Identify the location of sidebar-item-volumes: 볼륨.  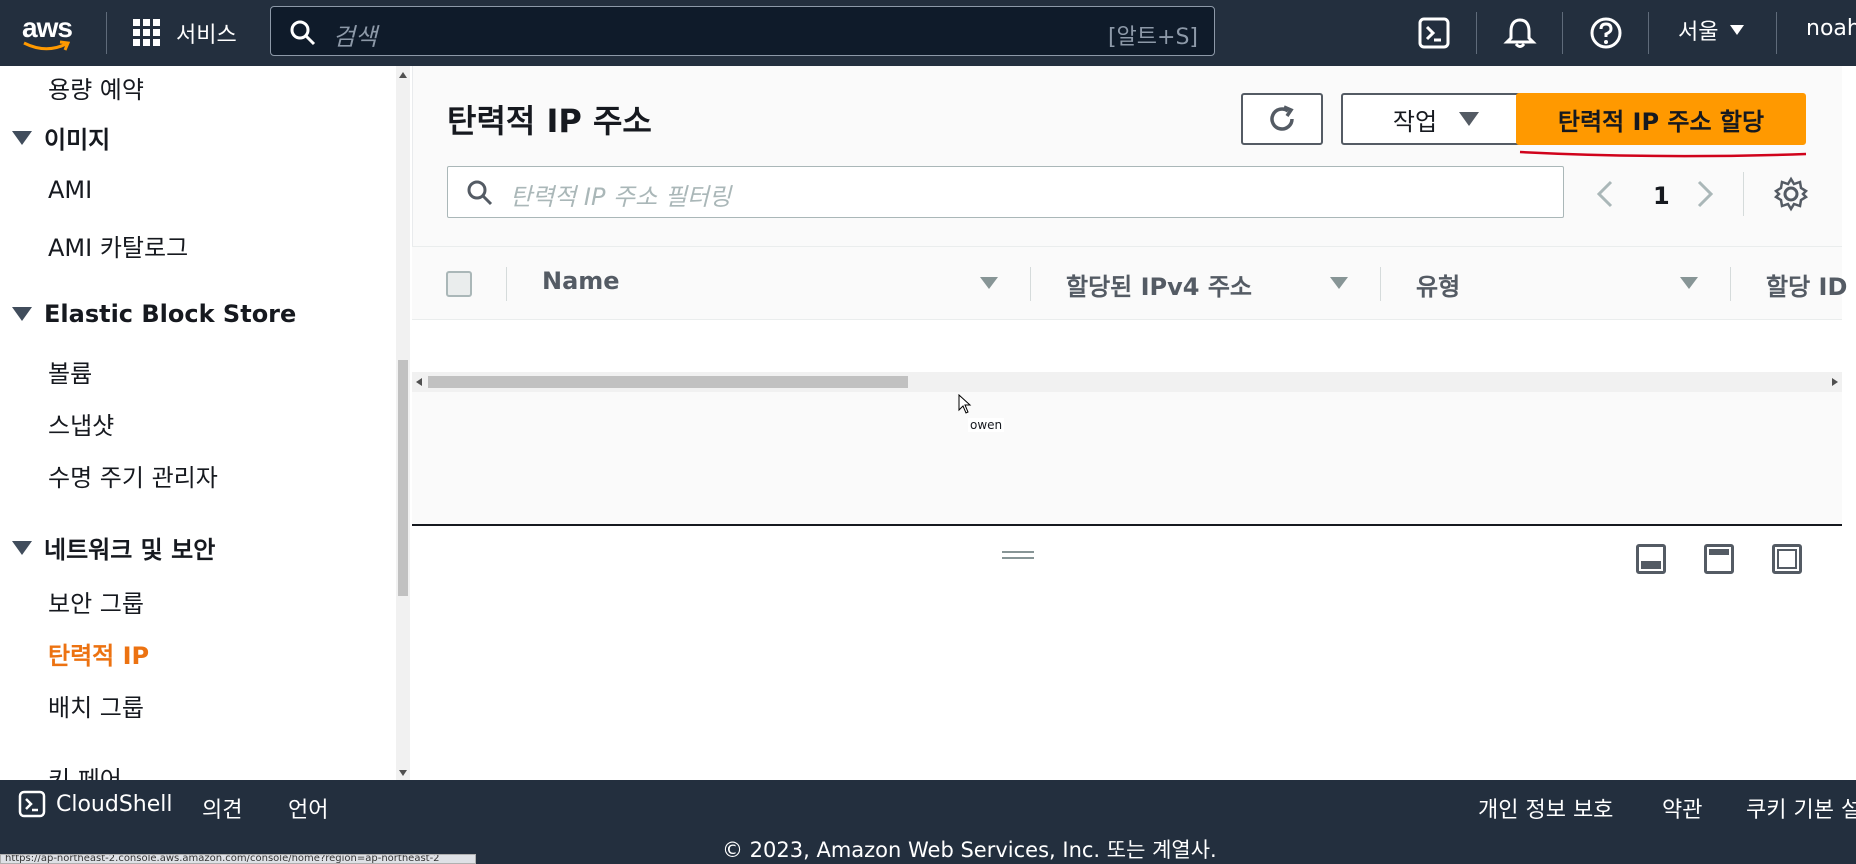
(70, 371).